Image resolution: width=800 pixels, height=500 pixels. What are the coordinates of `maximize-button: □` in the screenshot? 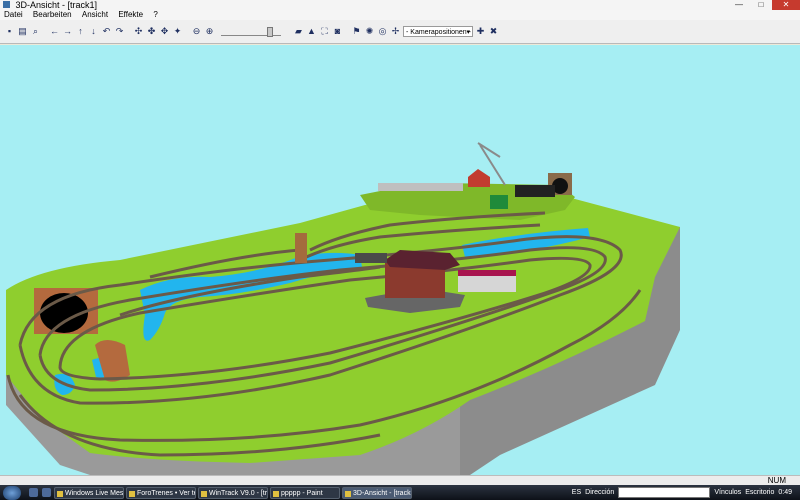 It's located at (761, 5).